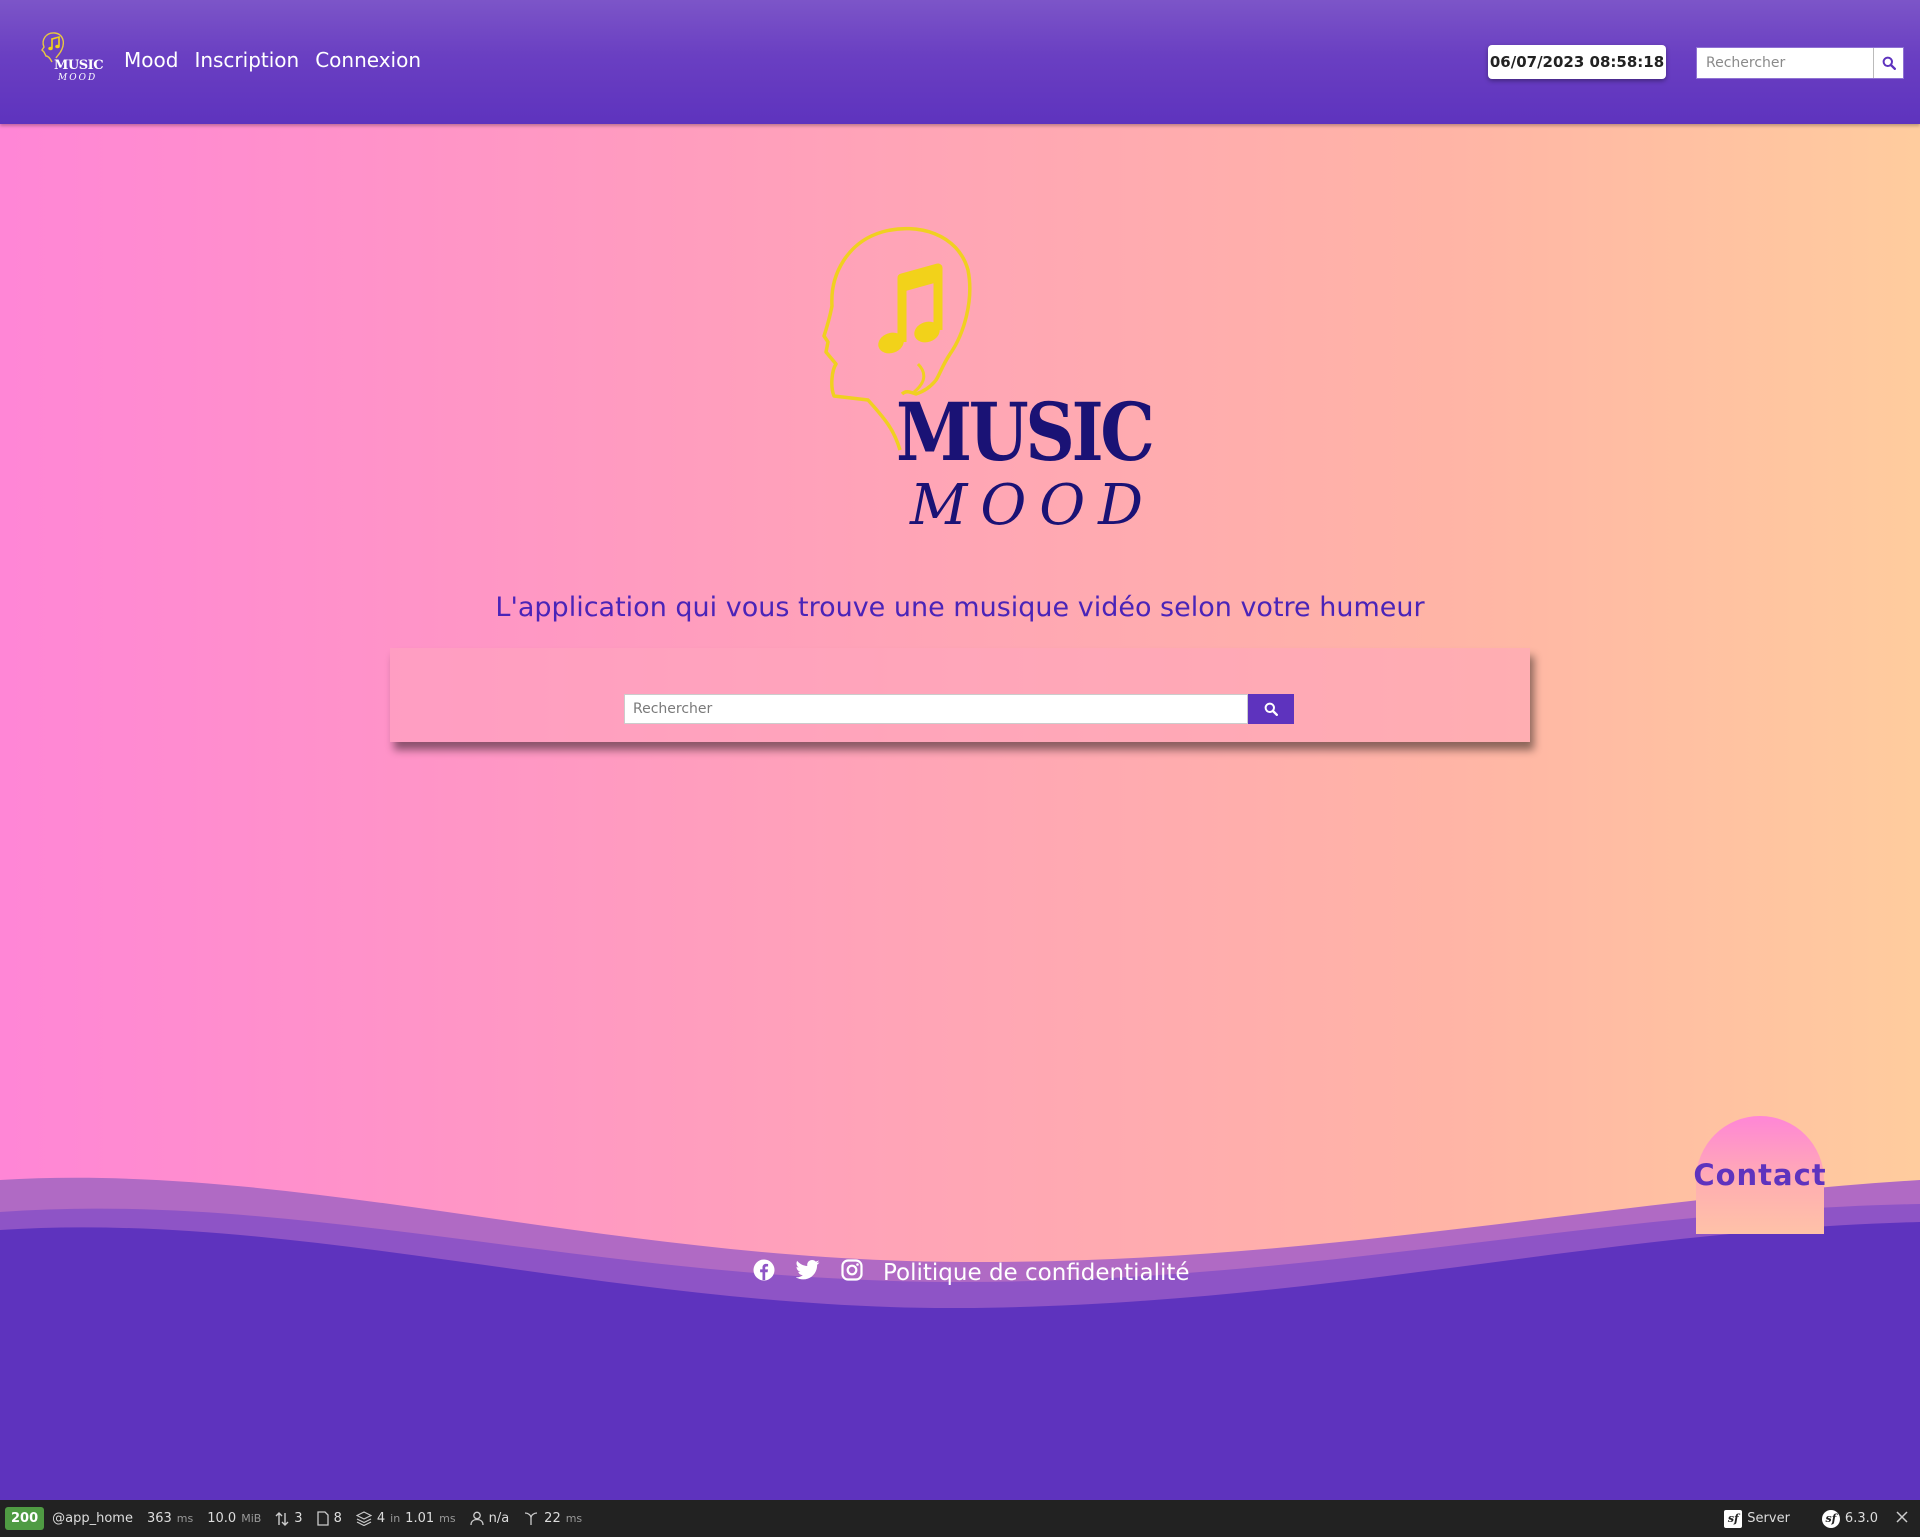 This screenshot has width=1920, height=1537. I want to click on request-time-unit: ms, so click(185, 1518).